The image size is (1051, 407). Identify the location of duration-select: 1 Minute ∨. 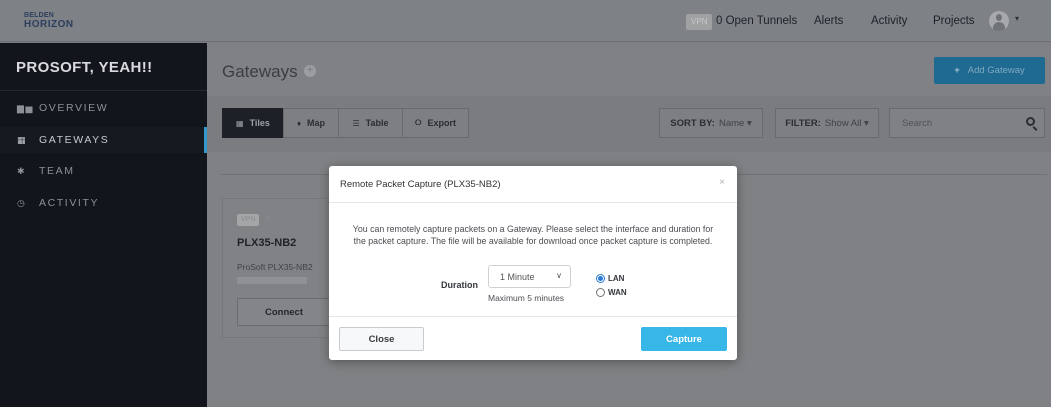
(529, 276).